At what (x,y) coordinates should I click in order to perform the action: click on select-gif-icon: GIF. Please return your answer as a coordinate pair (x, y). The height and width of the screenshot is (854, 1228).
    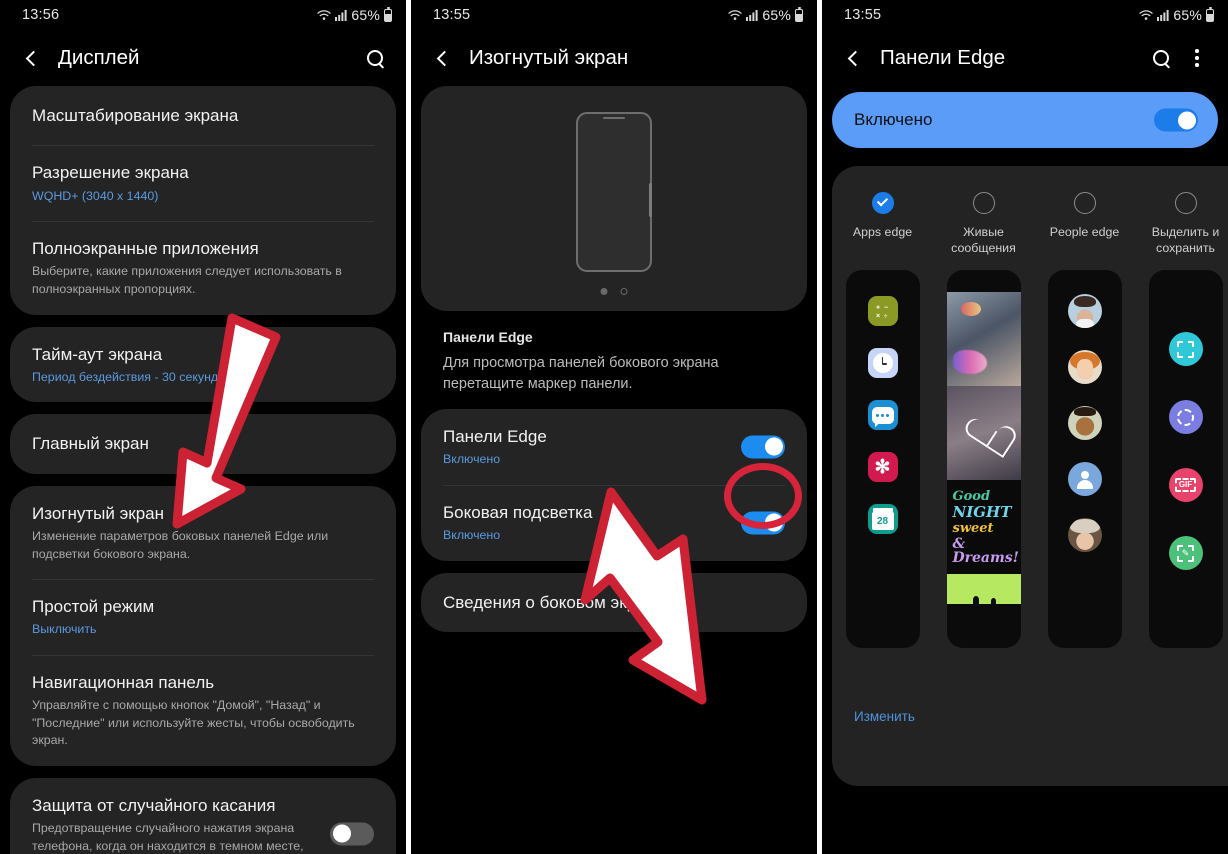
    Looking at the image, I should click on (1185, 485).